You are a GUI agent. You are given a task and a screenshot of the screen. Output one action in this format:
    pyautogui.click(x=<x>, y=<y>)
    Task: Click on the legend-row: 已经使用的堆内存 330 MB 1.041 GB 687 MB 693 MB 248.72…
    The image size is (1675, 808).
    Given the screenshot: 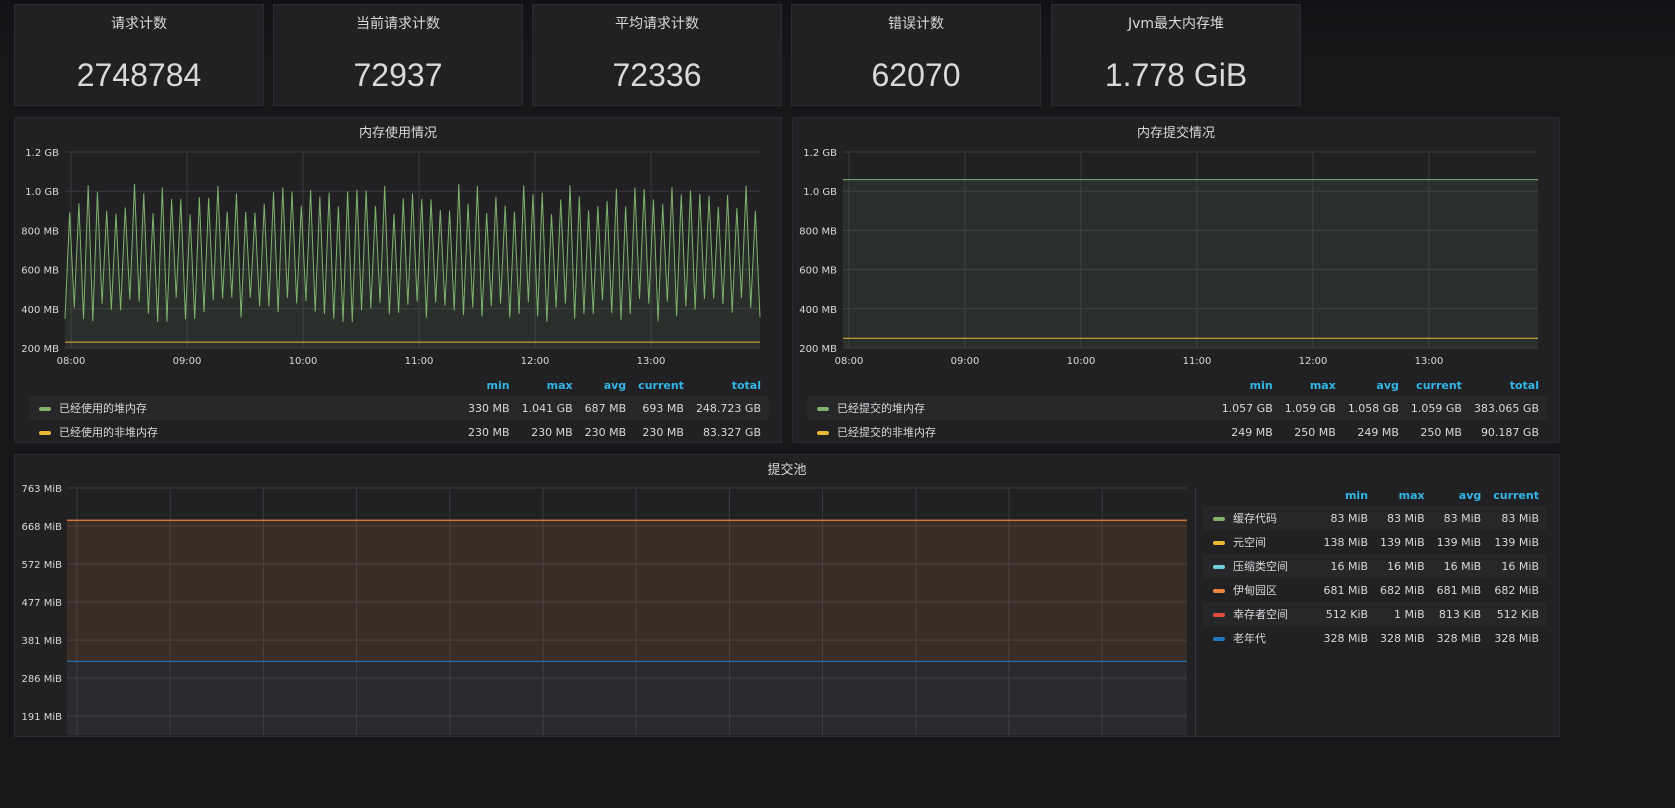 What is the action you would take?
    pyautogui.click(x=399, y=408)
    